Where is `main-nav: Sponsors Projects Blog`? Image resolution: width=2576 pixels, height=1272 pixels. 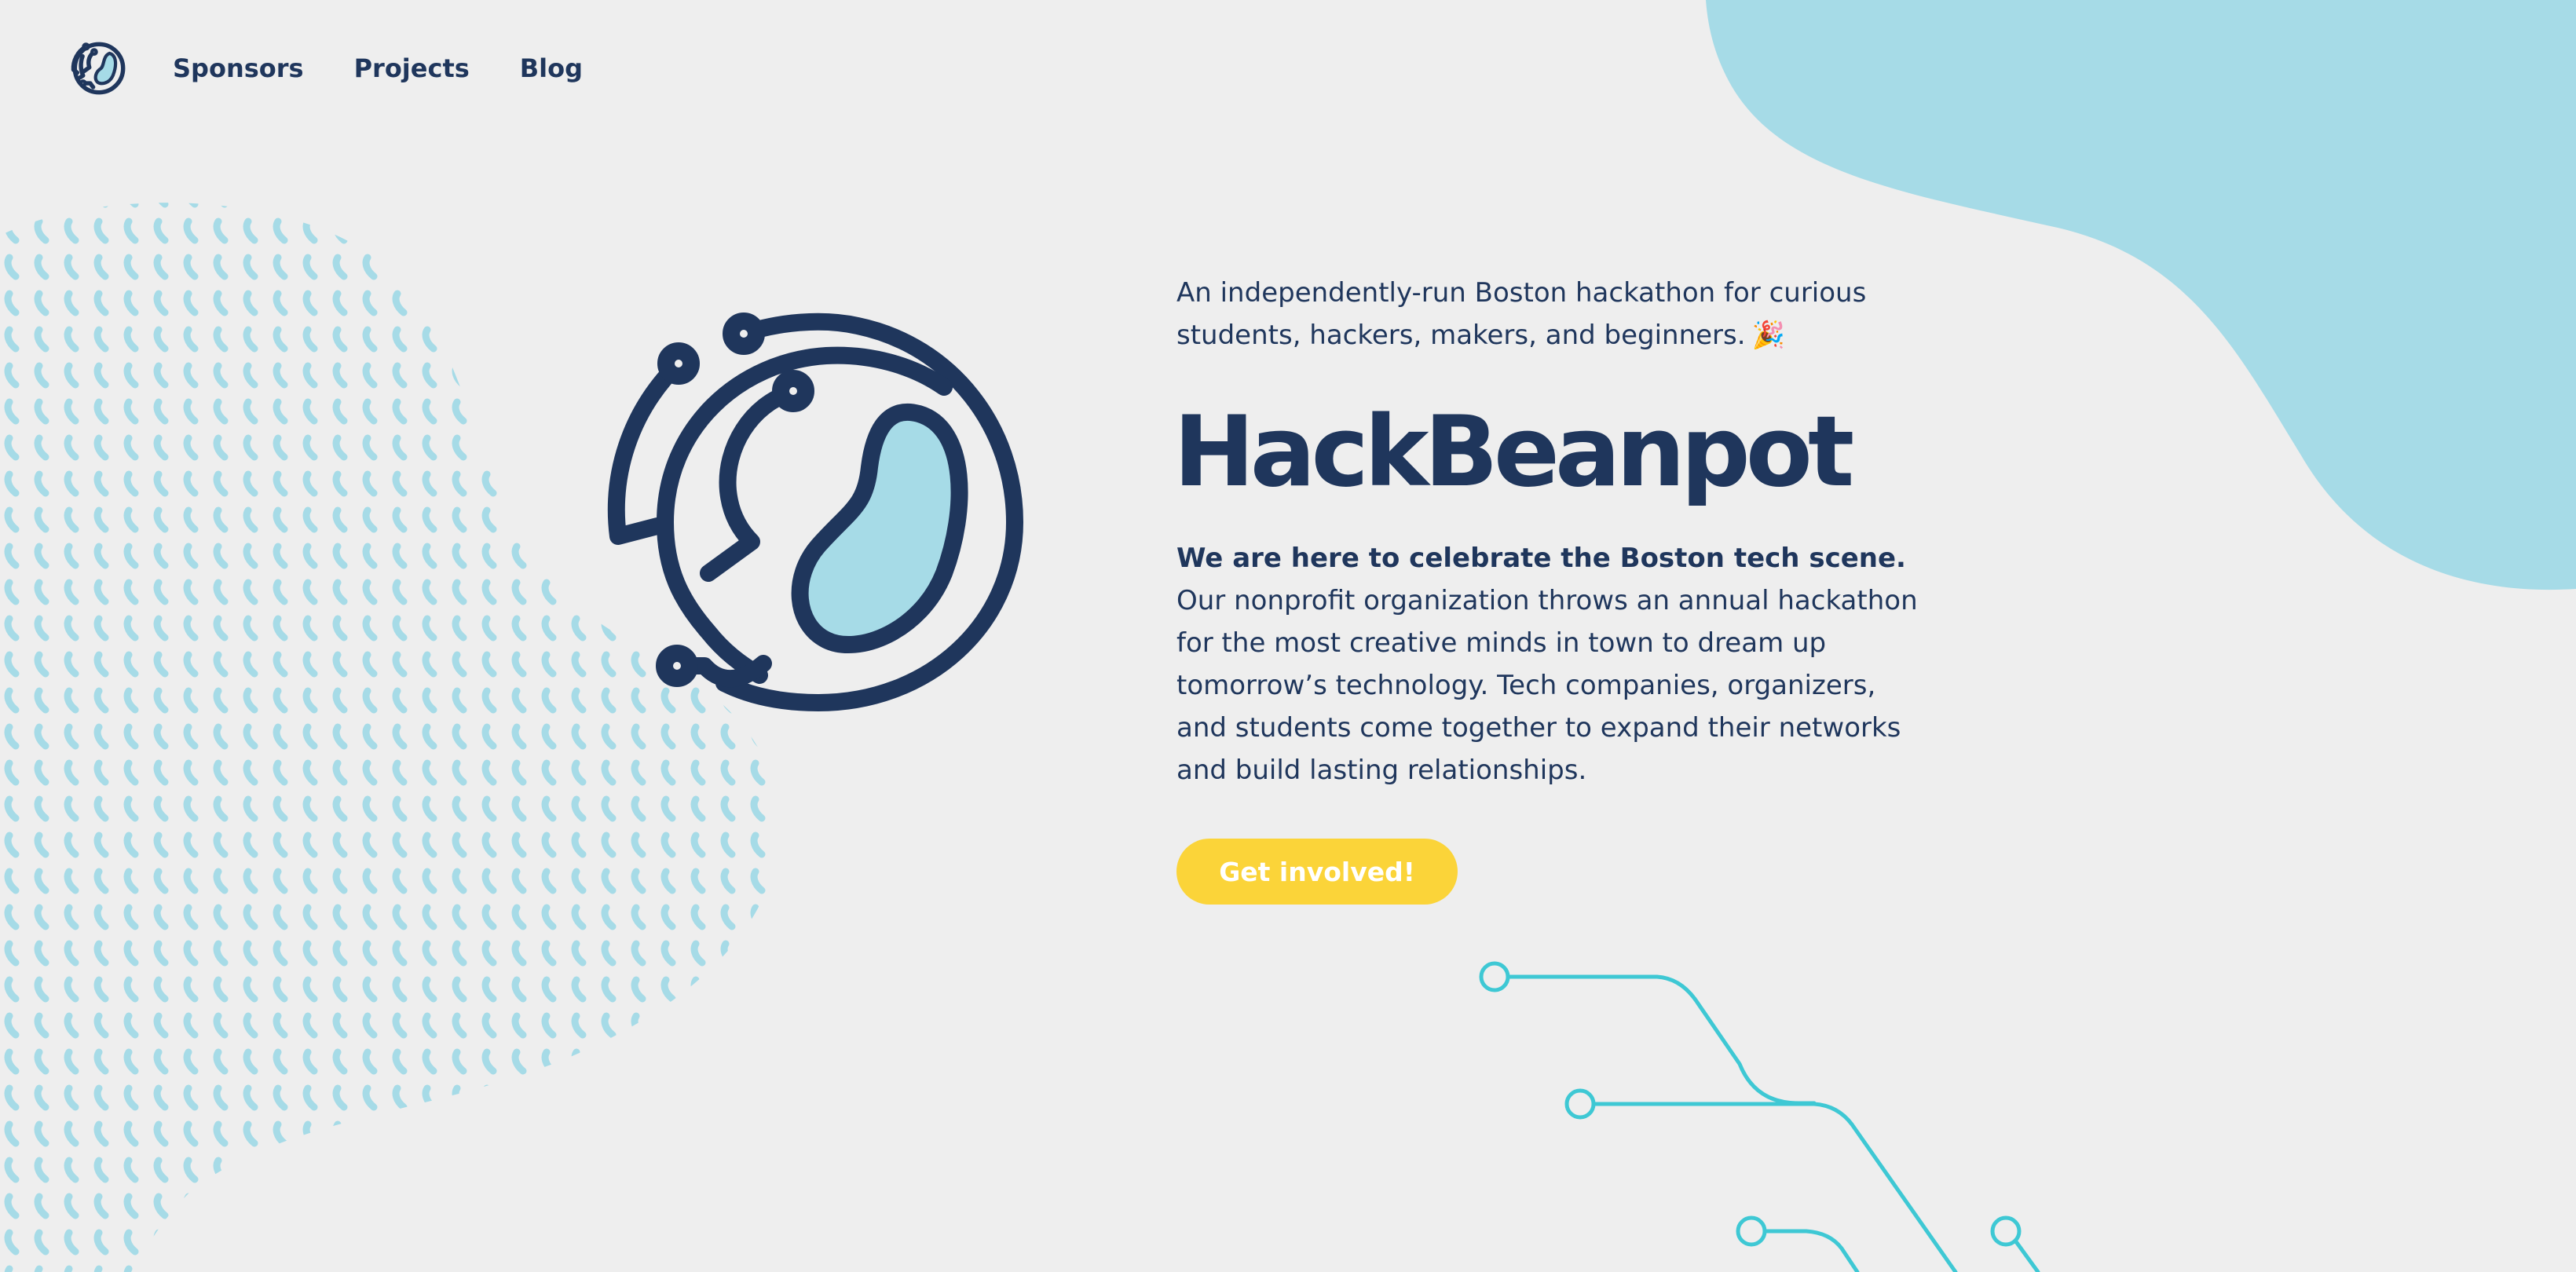 main-nav: Sponsors Projects Blog is located at coordinates (326, 68).